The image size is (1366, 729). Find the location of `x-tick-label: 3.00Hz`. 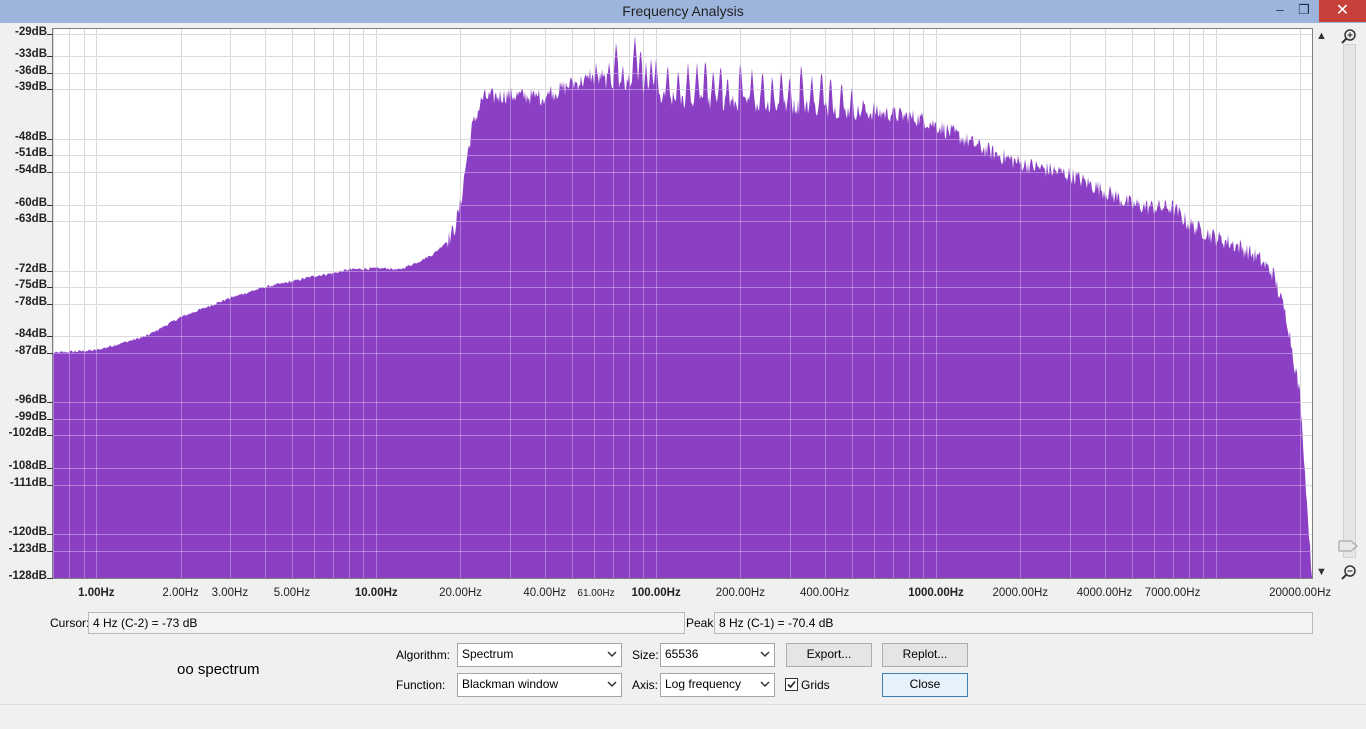

x-tick-label: 3.00Hz is located at coordinates (230, 593).